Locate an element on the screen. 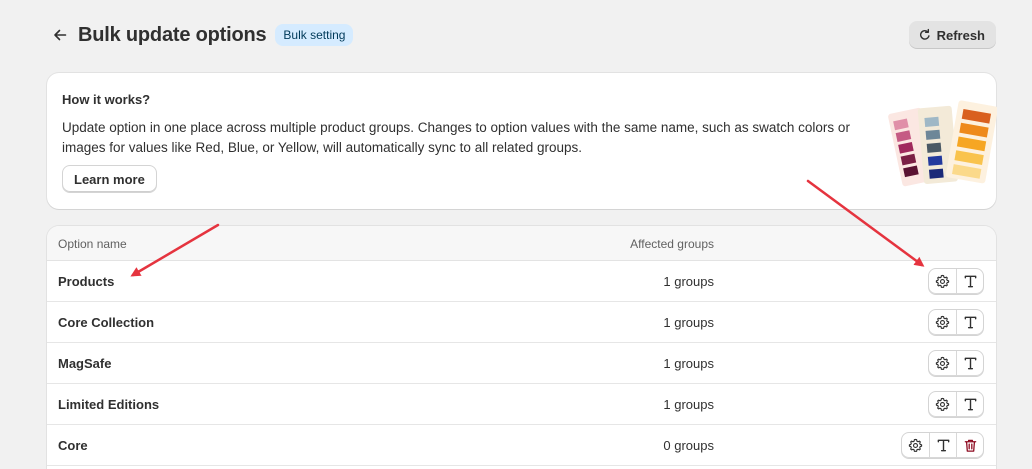 The height and width of the screenshot is (469, 1032). column-option-name: Option name is located at coordinates (92, 244).